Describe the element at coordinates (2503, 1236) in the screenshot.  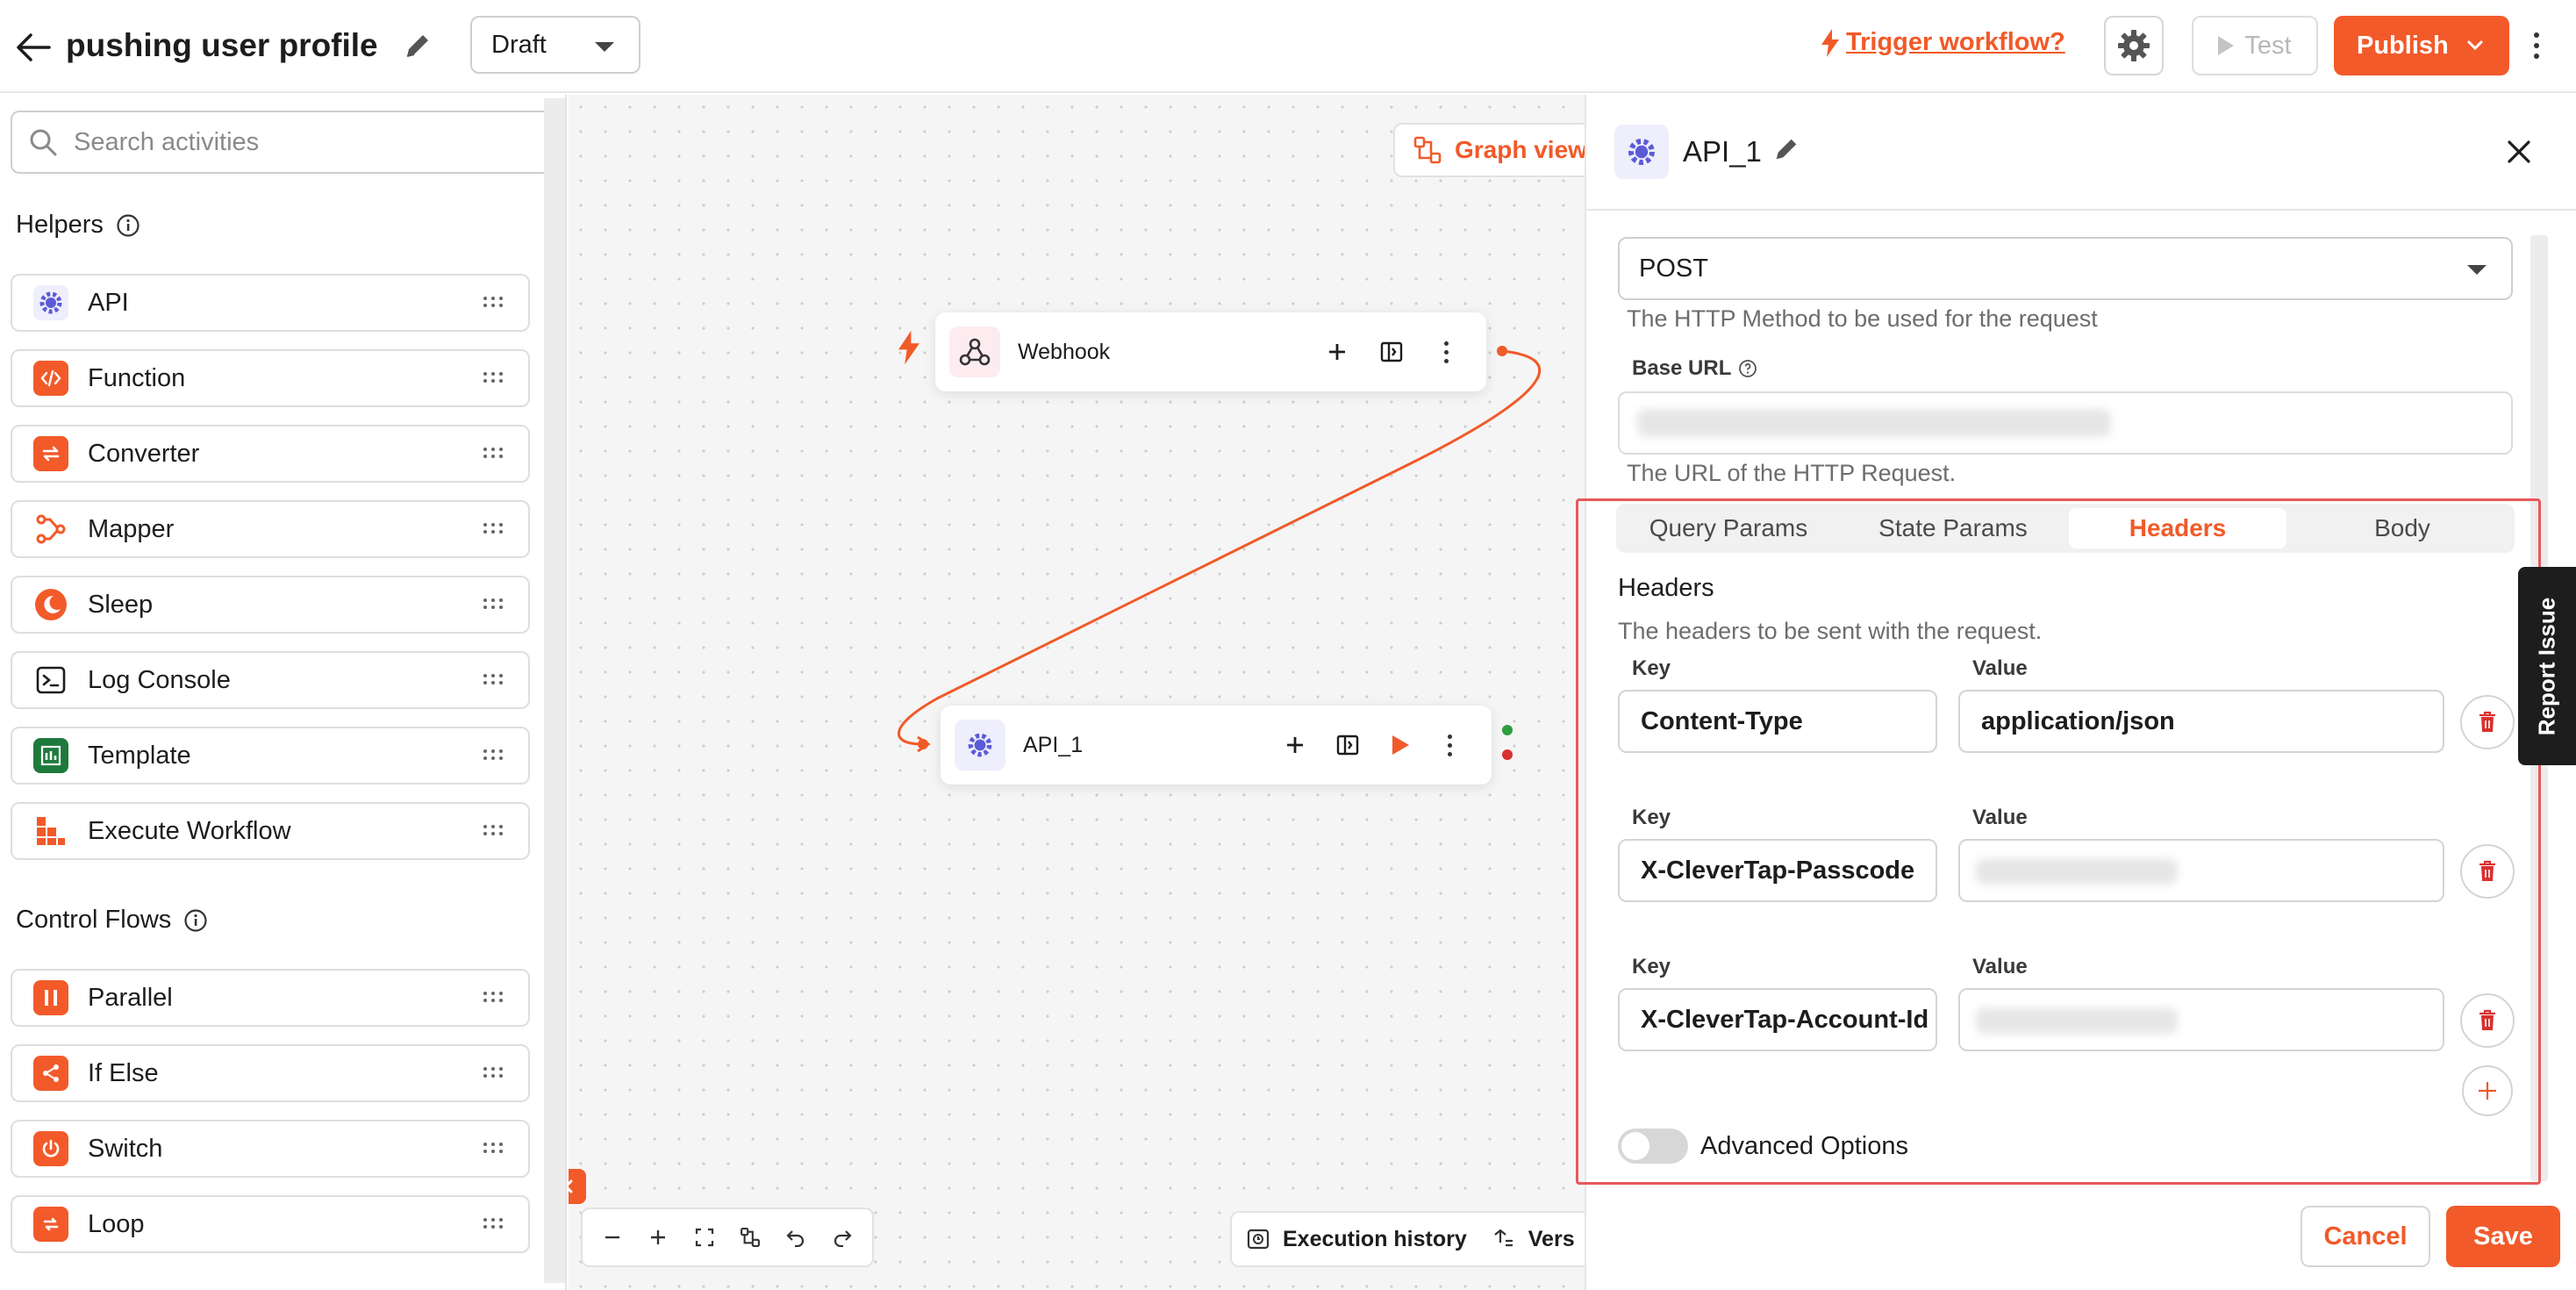
I see `save-button: Save` at that location.